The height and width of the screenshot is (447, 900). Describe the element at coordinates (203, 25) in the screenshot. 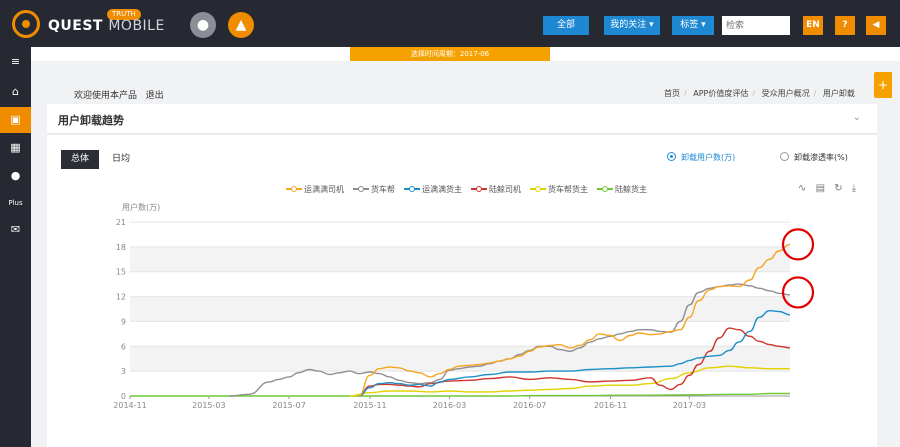

I see `apple-icon: ●` at that location.